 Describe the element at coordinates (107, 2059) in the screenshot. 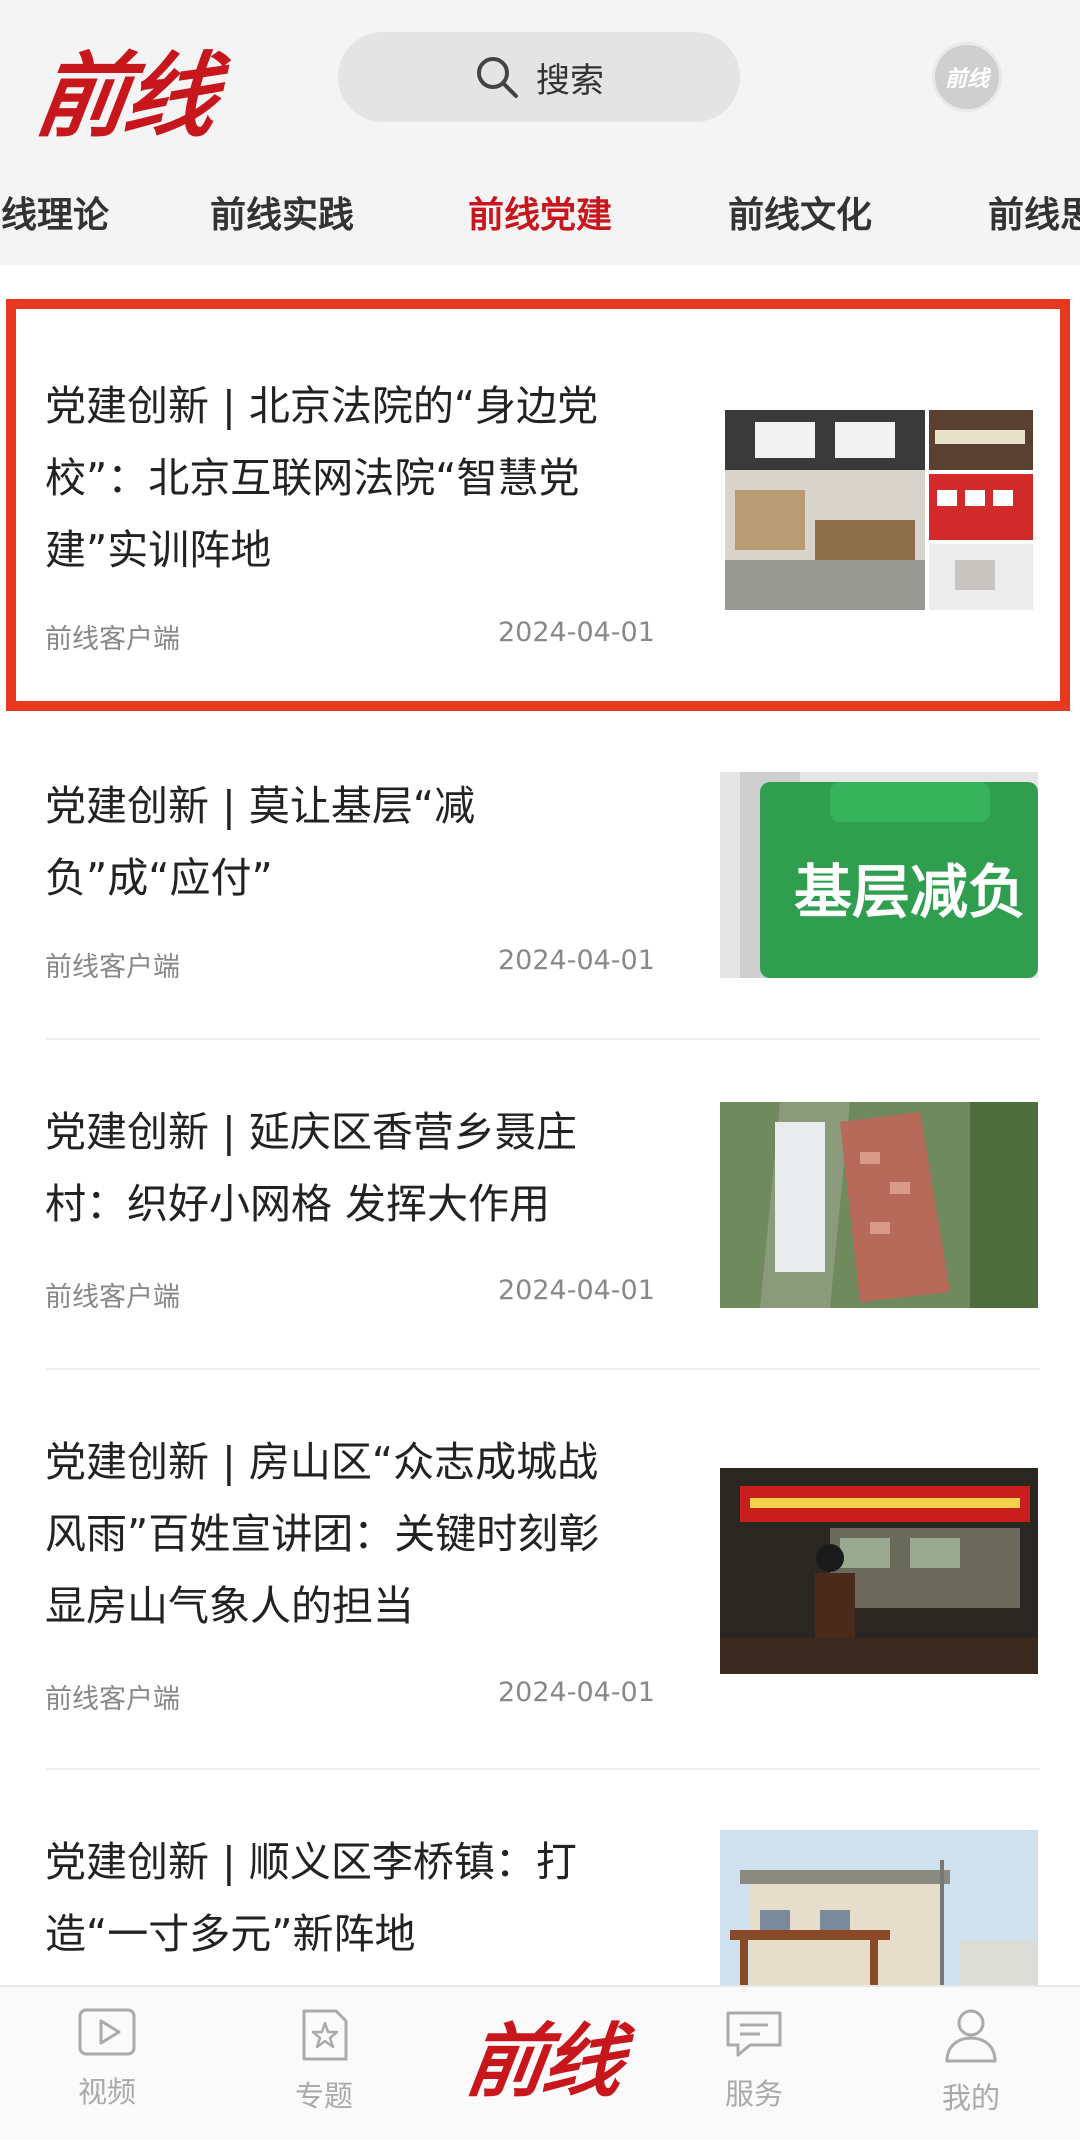

I see `nav-video: 视频` at that location.